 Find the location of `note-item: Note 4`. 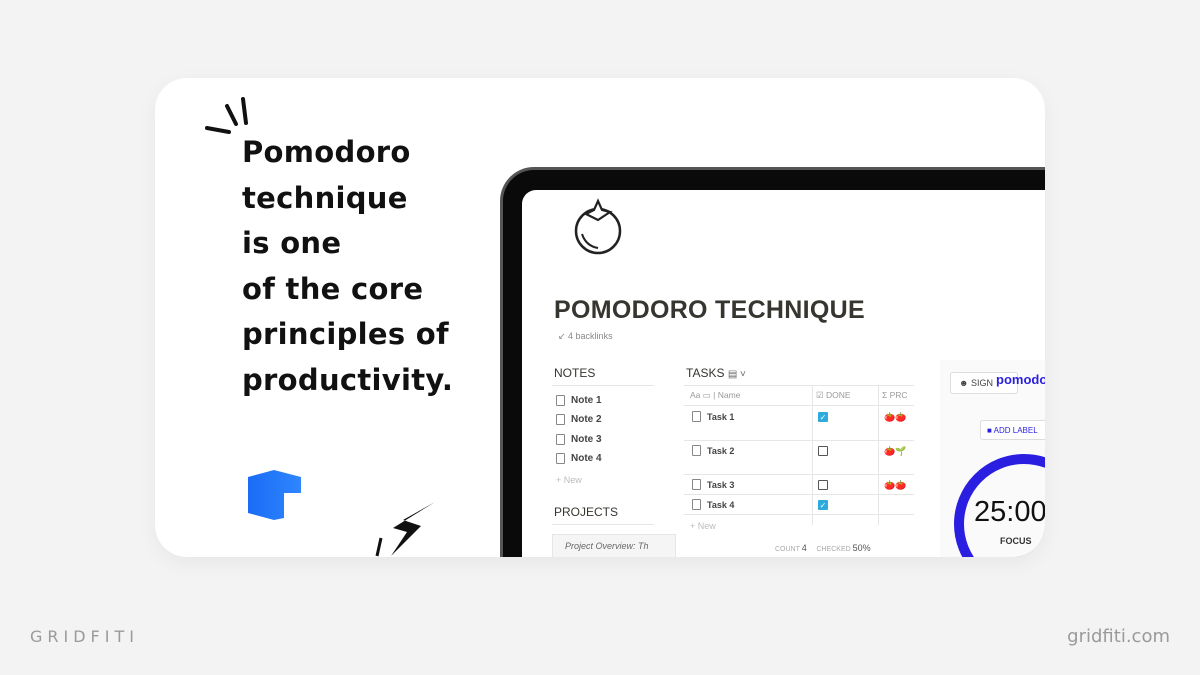

note-item: Note 4 is located at coordinates (579, 458).